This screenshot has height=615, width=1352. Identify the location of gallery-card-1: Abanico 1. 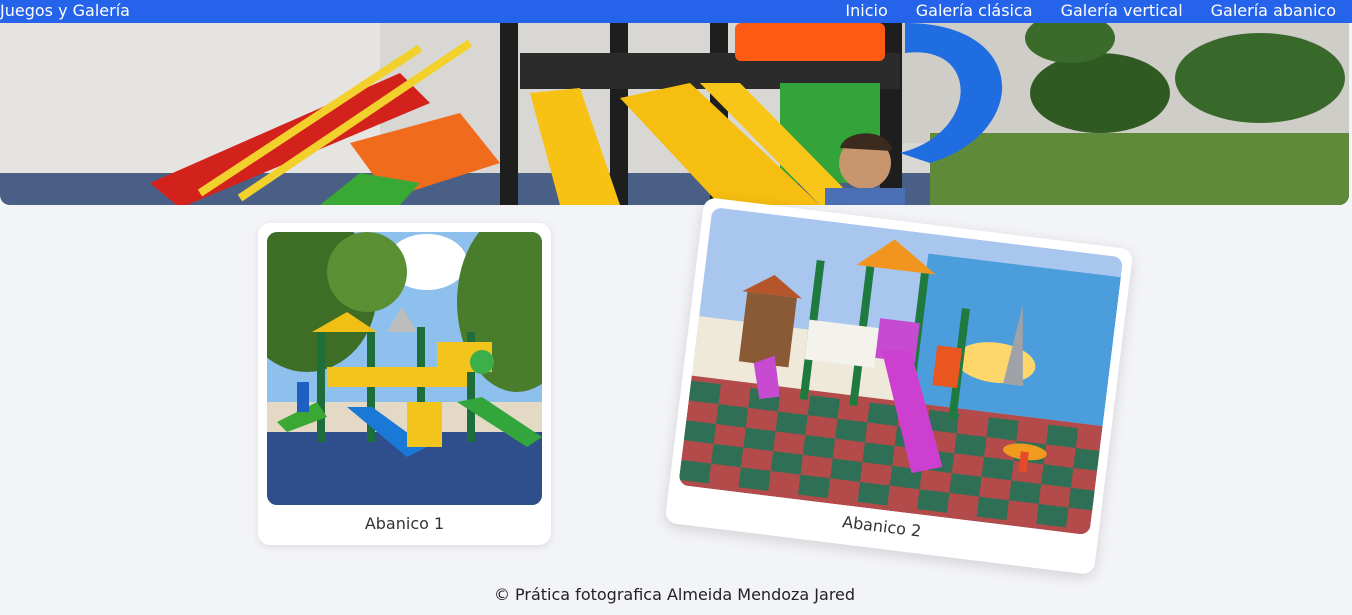
(404, 384).